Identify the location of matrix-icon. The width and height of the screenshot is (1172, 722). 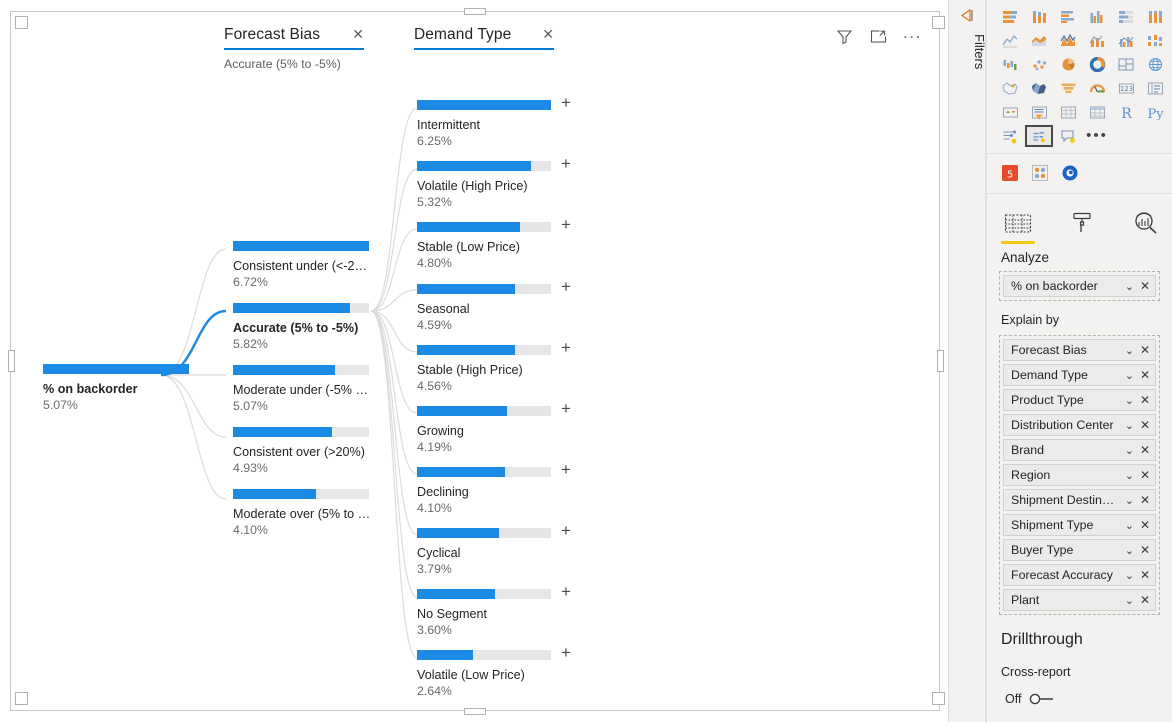
(1097, 112).